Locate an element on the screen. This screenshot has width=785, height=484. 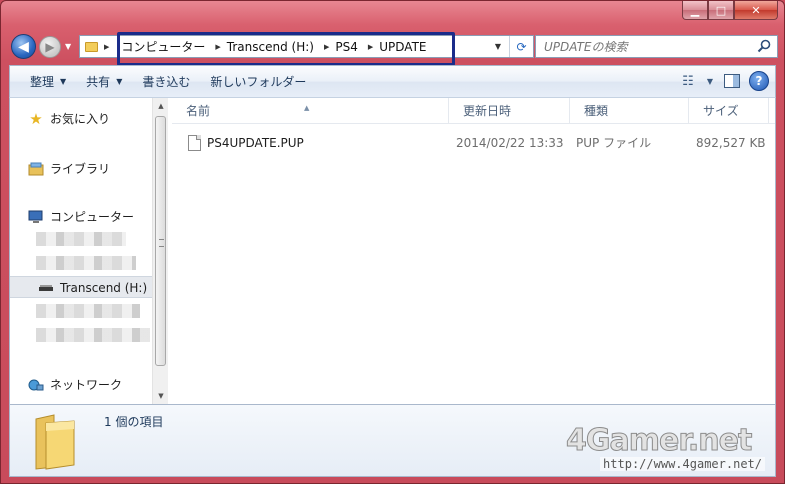
search-input is located at coordinates (646, 46).